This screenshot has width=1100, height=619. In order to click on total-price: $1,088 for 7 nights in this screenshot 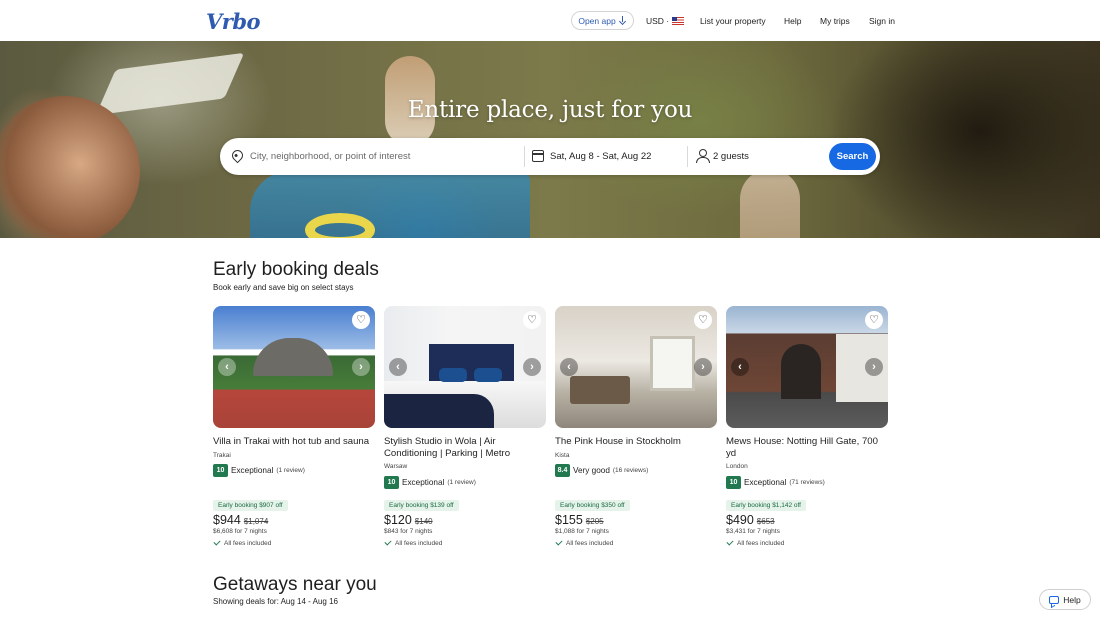, I will do `click(582, 531)`.